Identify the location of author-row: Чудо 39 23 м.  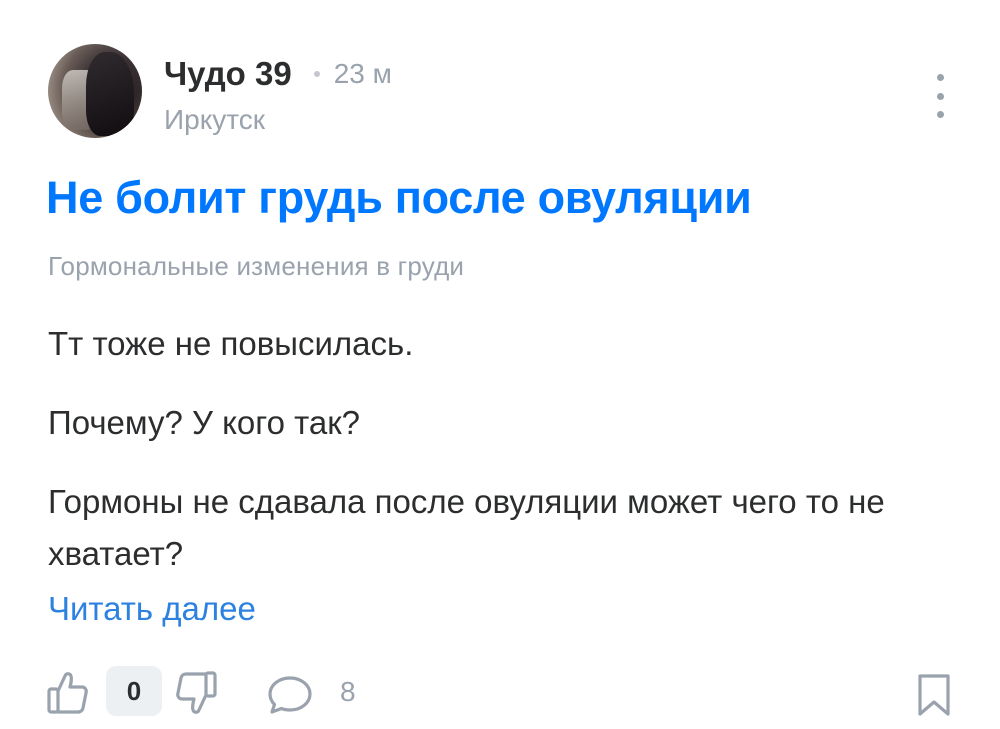
(278, 74).